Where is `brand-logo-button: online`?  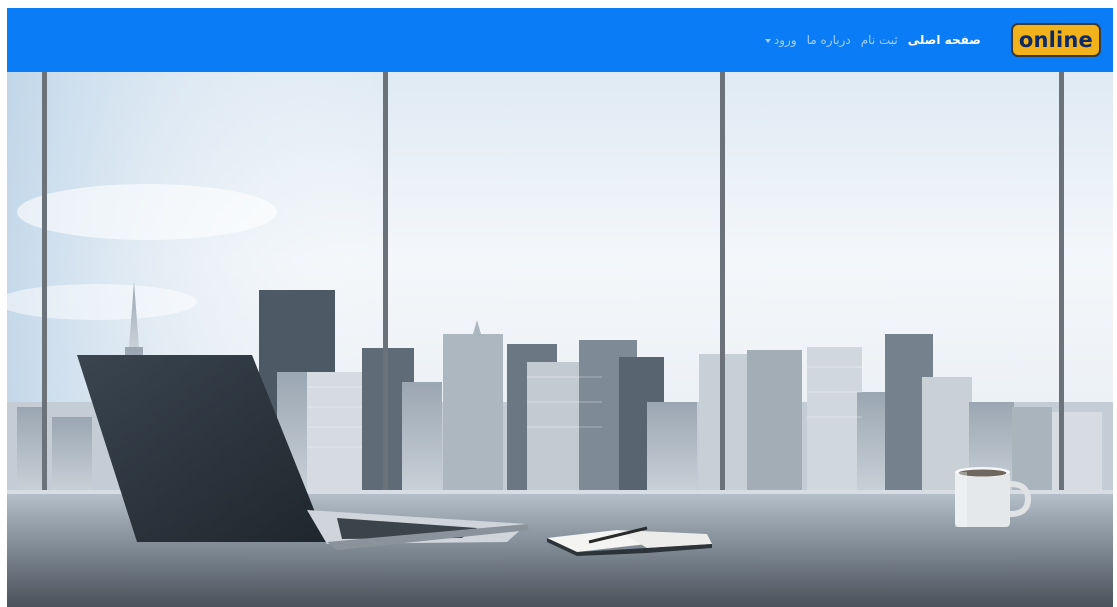 brand-logo-button: online is located at coordinates (1055, 40).